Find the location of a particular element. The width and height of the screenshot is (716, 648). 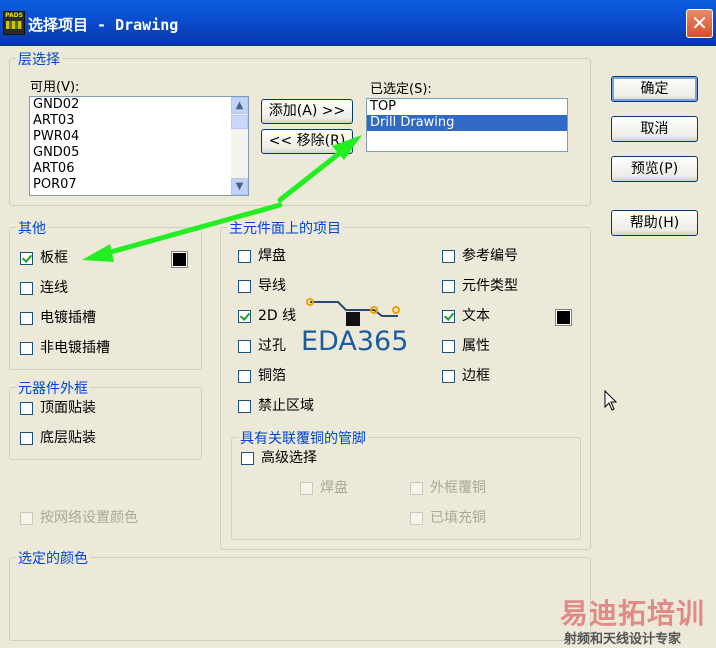

selected-label: 已选定(S): is located at coordinates (401, 89).